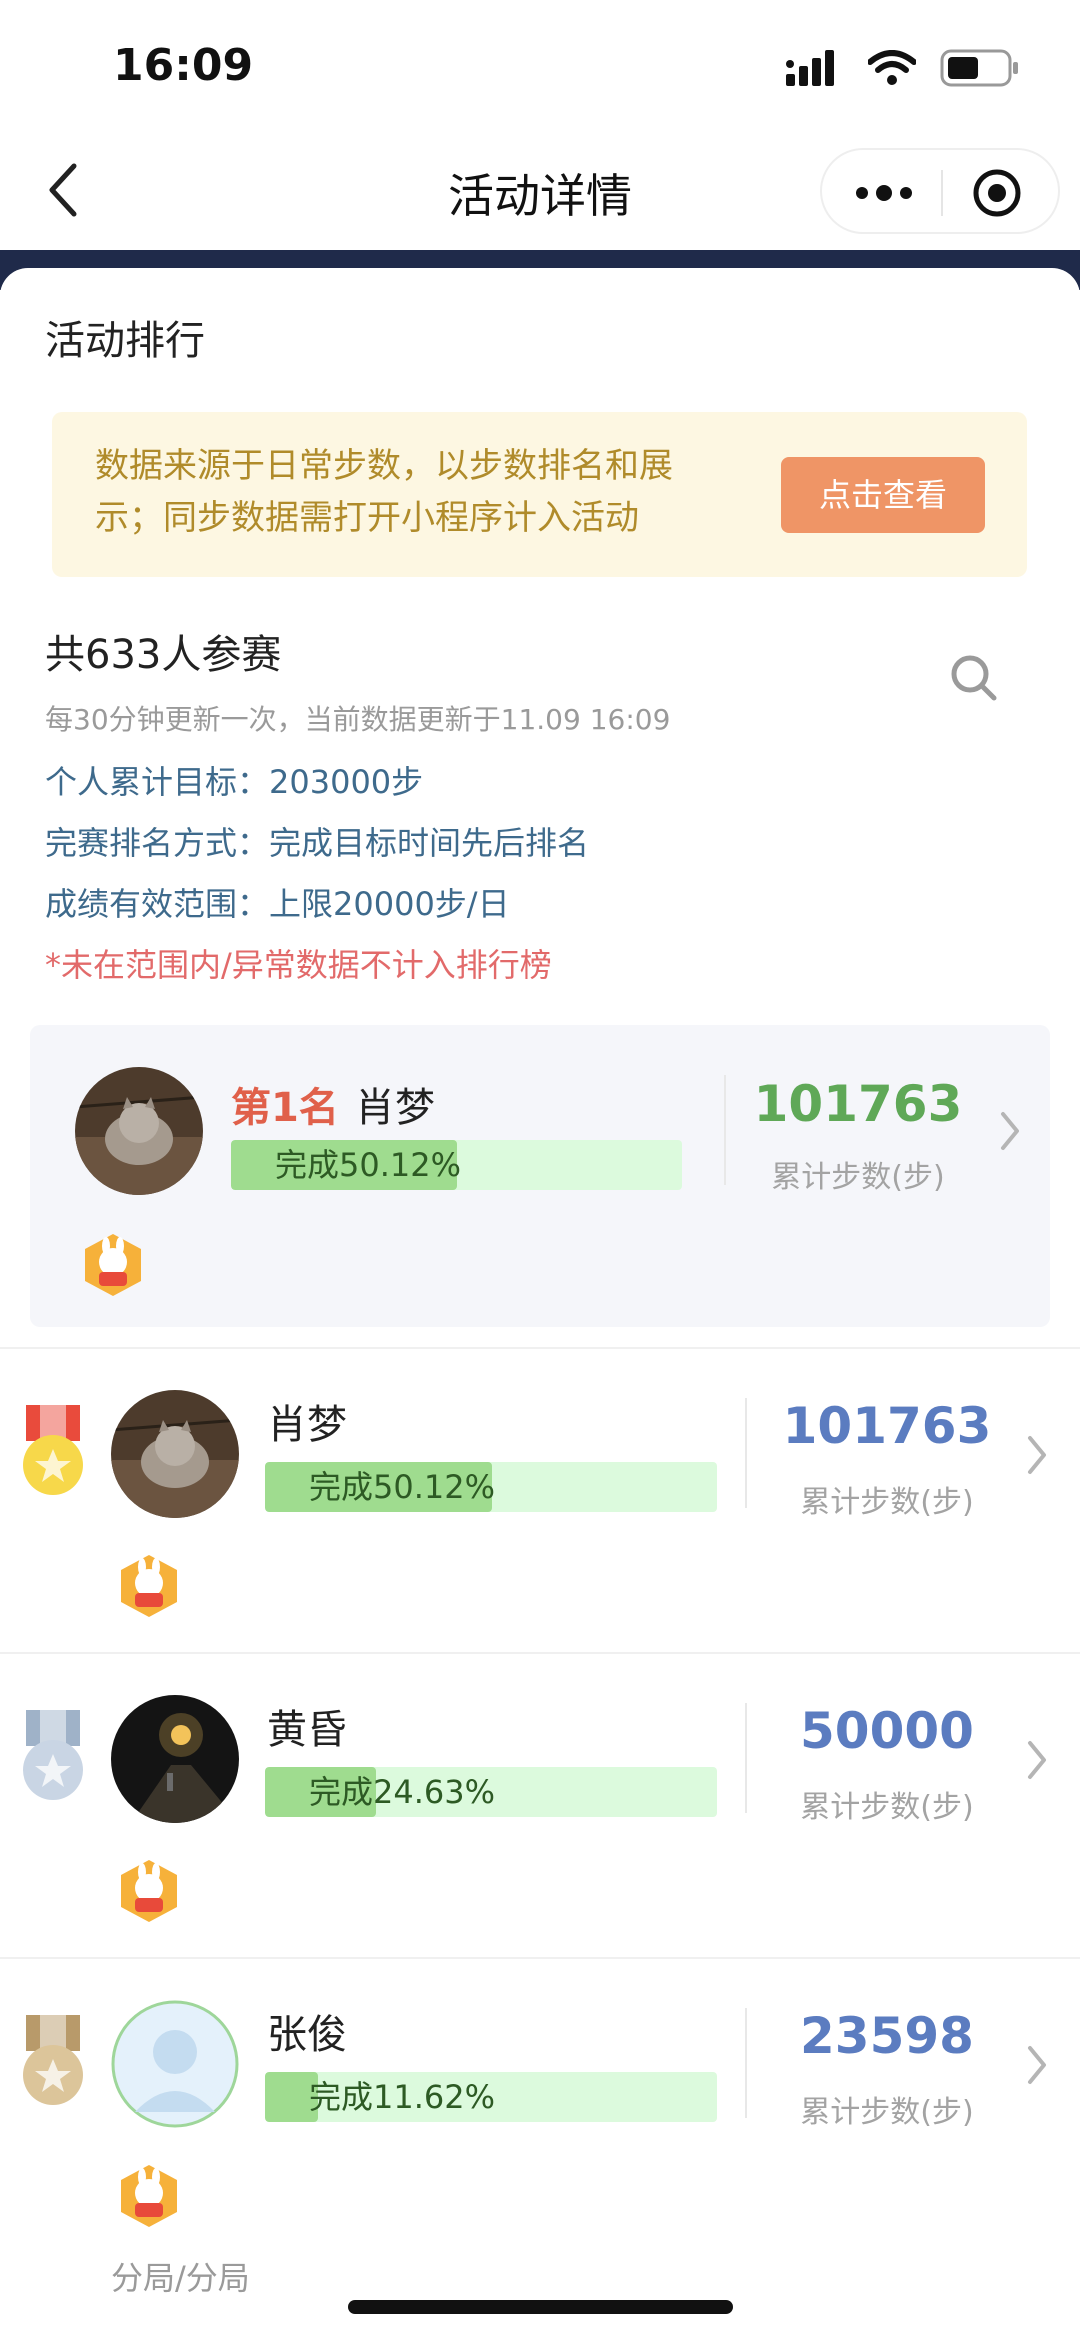  What do you see at coordinates (183, 65) in the screenshot?
I see `status-time: 16:09` at bounding box center [183, 65].